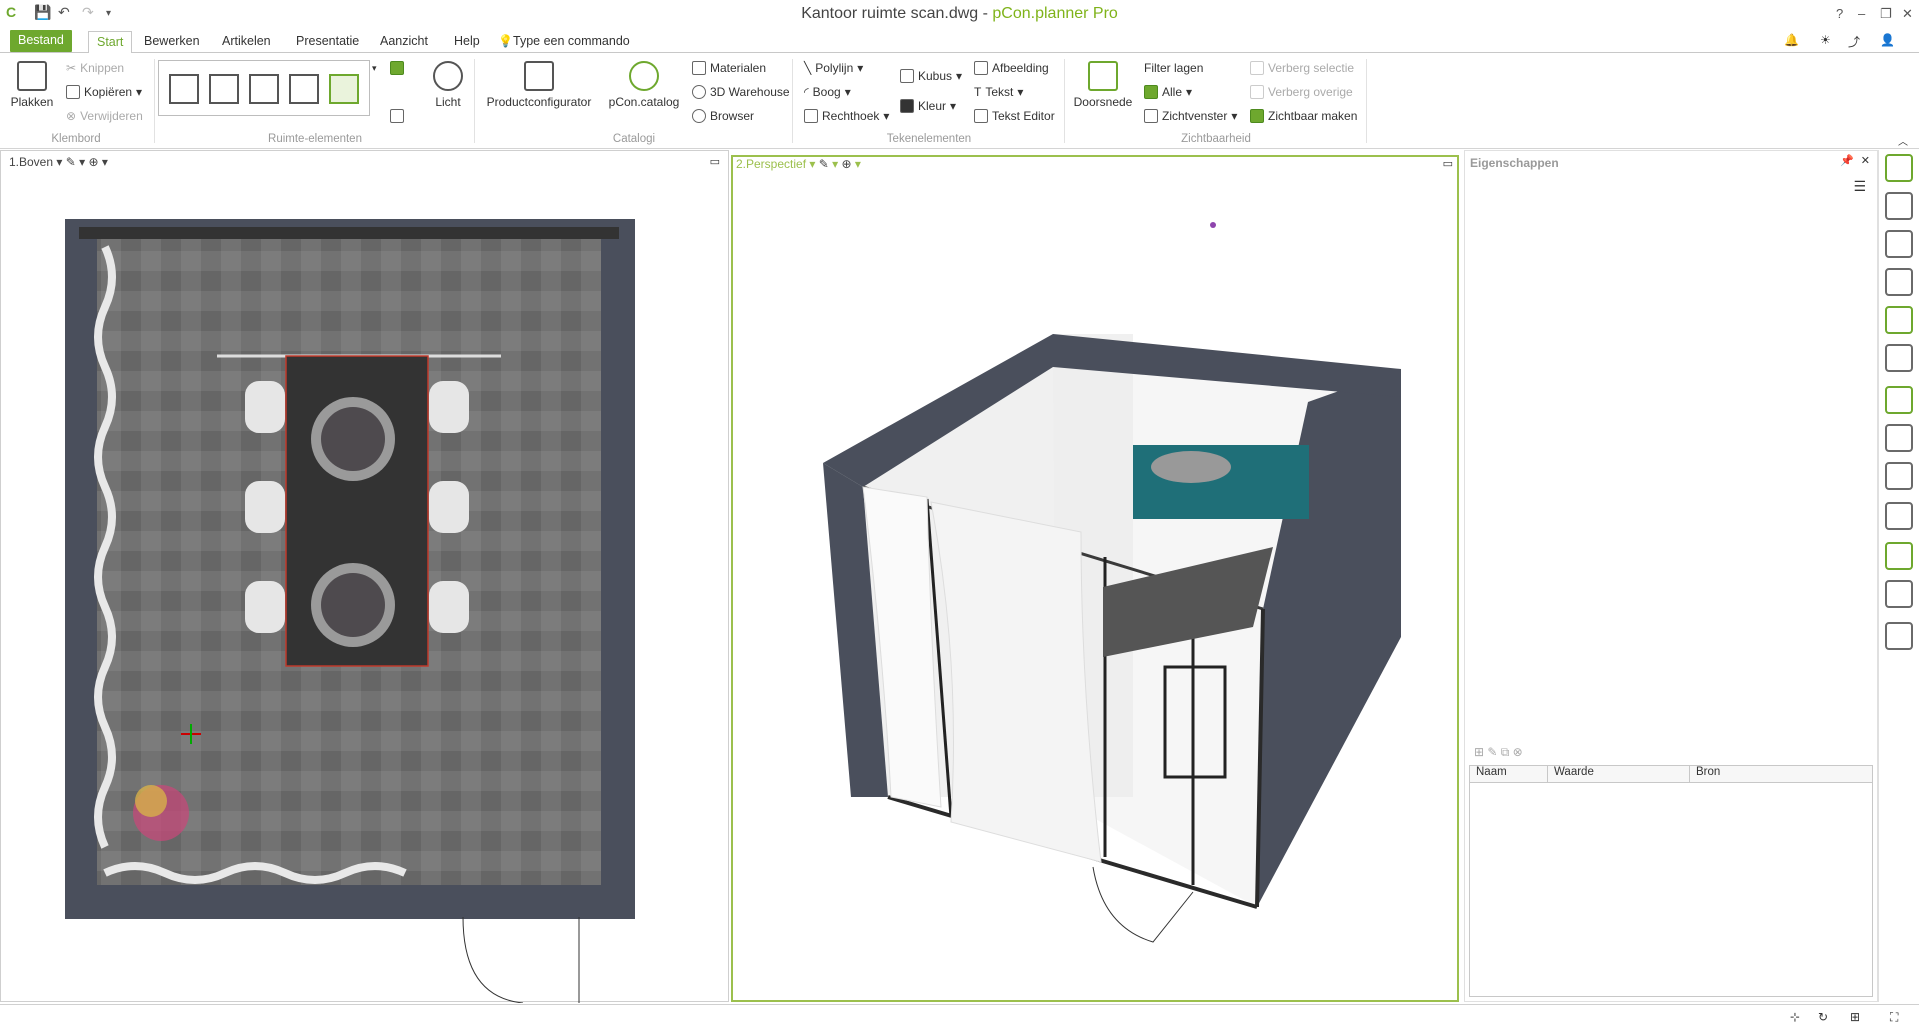 The height and width of the screenshot is (1030, 1919). Describe the element at coordinates (959, 1017) in the screenshot. I see `status-bar: ⊹ ↻ ⊞ ⛶` at that location.